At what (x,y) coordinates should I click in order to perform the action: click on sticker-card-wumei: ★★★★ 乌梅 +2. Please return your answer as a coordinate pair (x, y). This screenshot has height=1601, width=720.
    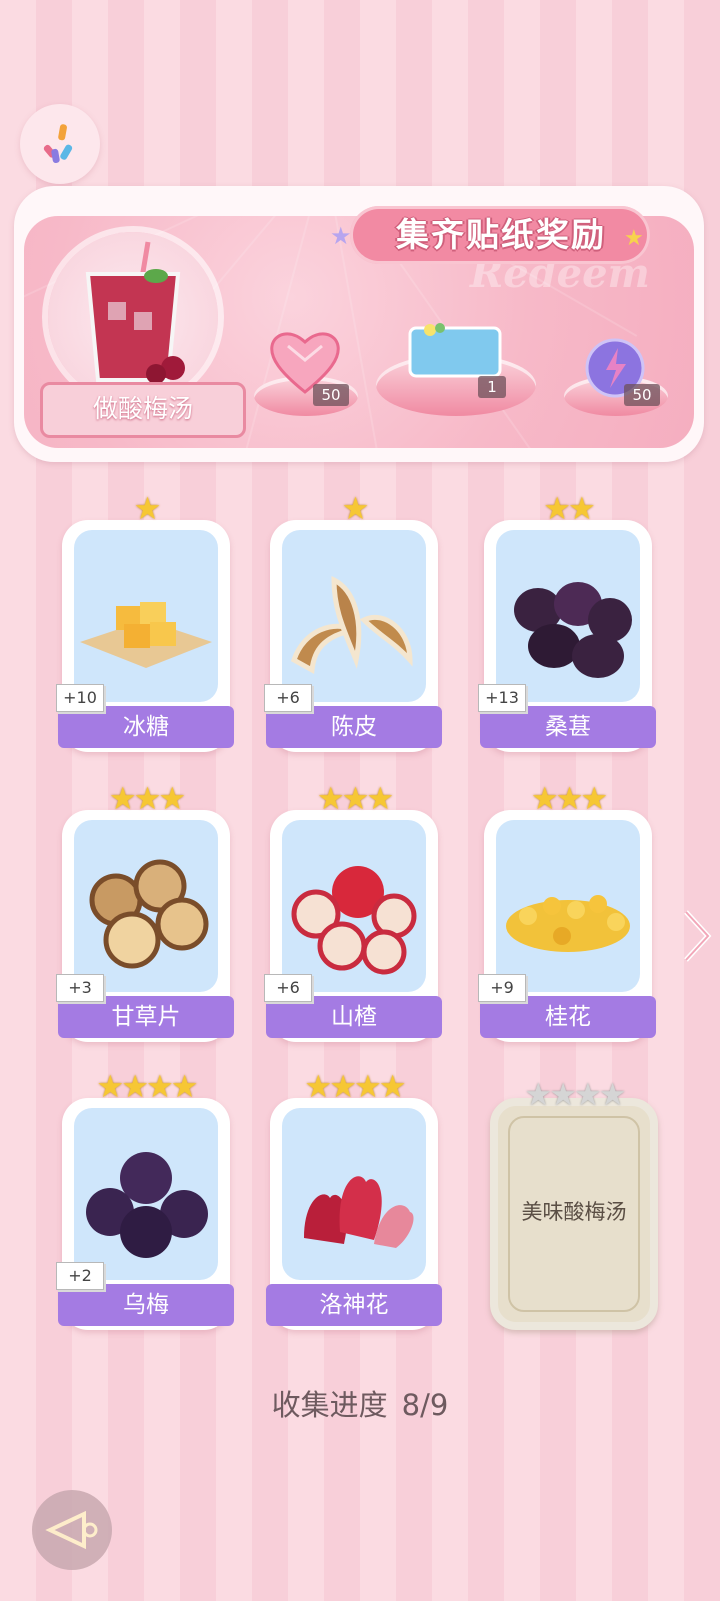
    Looking at the image, I should click on (145, 1200).